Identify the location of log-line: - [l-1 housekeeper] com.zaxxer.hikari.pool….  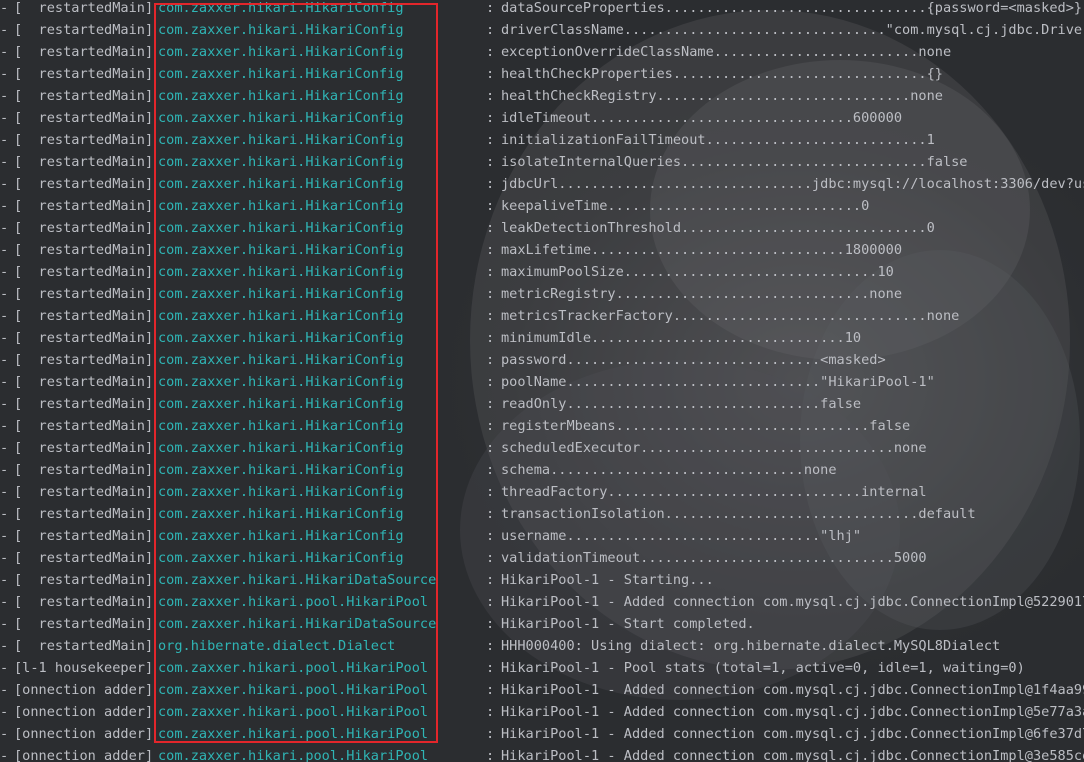
(542, 668).